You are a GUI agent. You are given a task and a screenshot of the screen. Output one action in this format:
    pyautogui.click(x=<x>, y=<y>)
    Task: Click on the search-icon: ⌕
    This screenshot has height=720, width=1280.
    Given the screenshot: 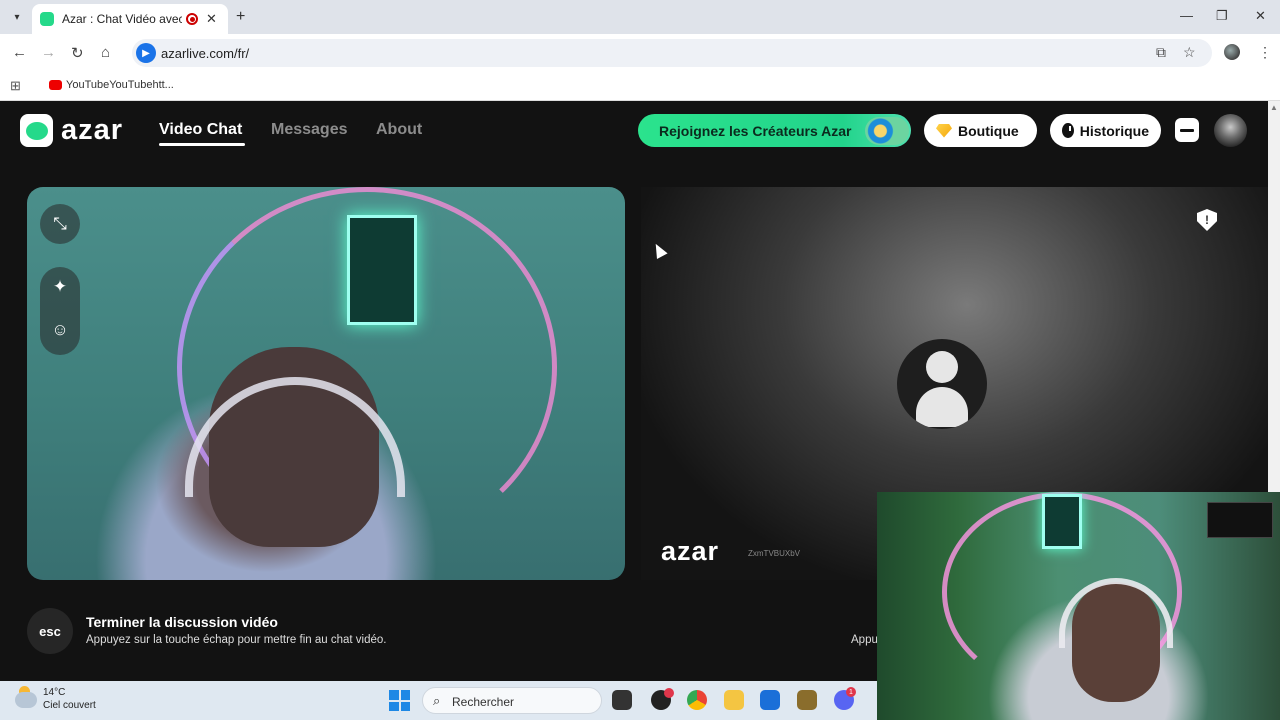 What is the action you would take?
    pyautogui.click(x=437, y=700)
    